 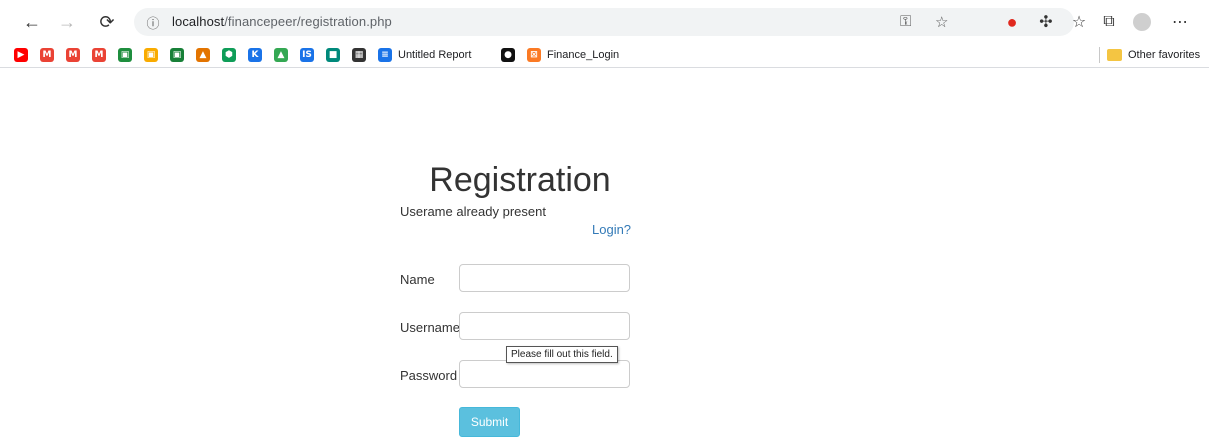 What do you see at coordinates (489, 422) in the screenshot?
I see `submit-button: Submit` at bounding box center [489, 422].